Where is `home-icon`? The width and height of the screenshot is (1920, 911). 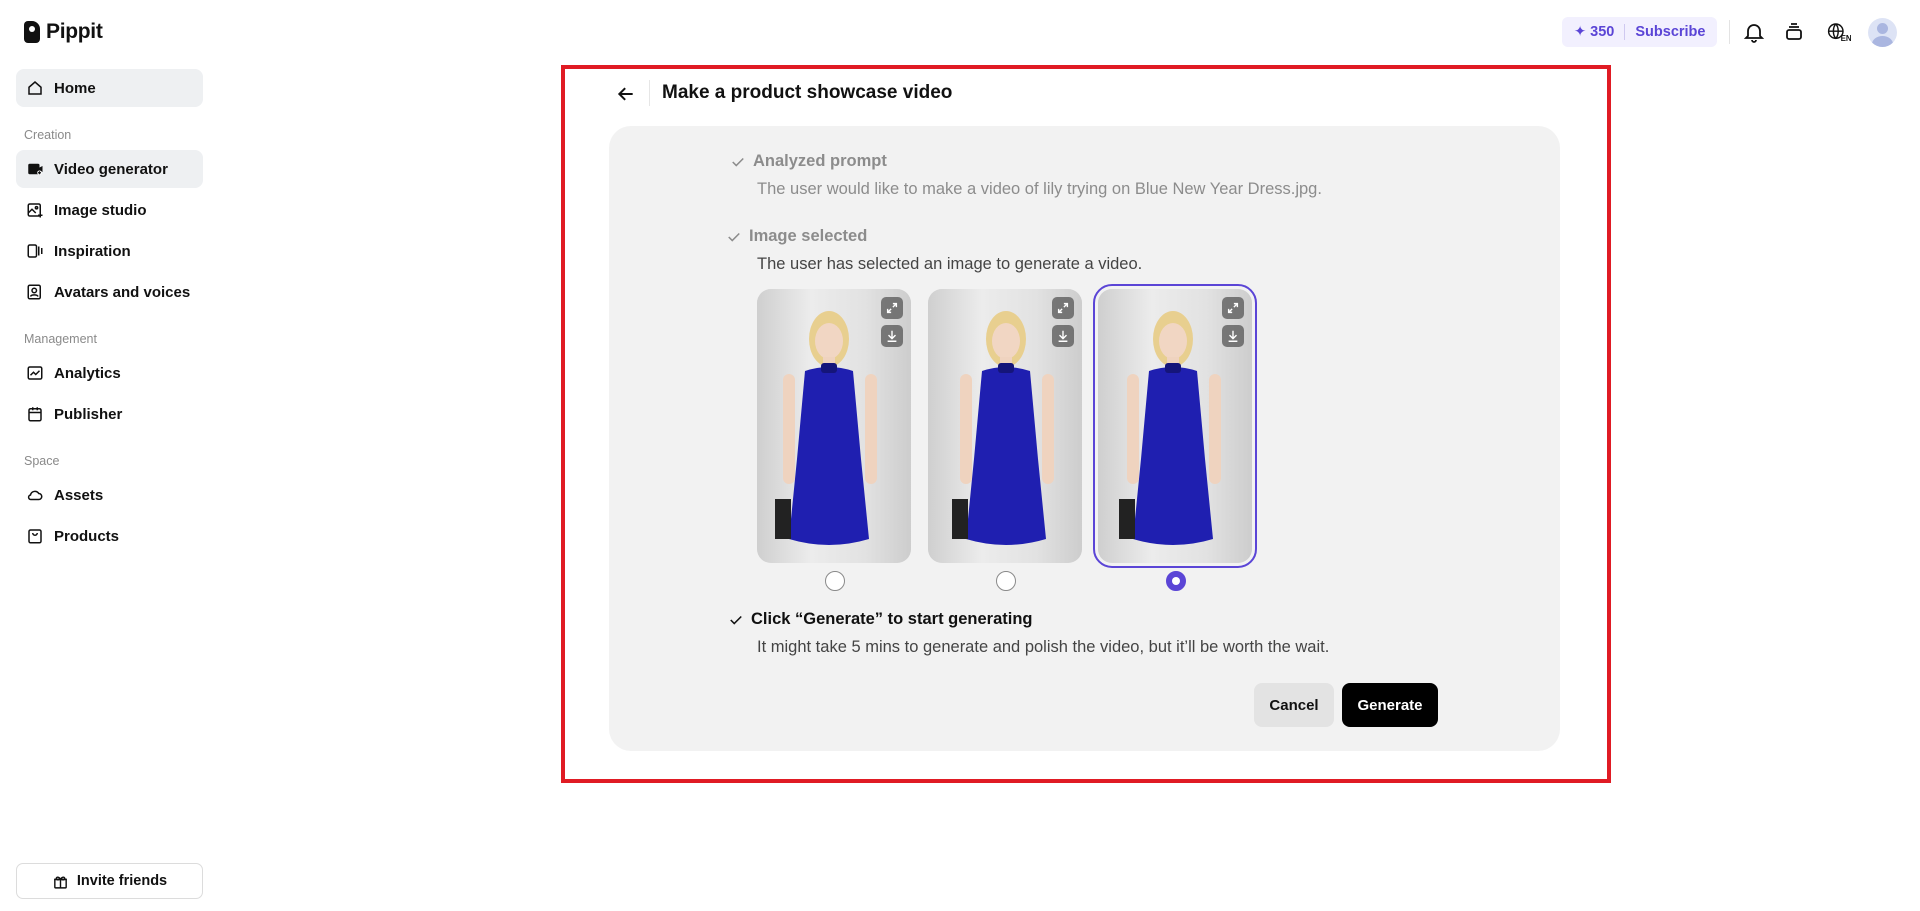 home-icon is located at coordinates (35, 88).